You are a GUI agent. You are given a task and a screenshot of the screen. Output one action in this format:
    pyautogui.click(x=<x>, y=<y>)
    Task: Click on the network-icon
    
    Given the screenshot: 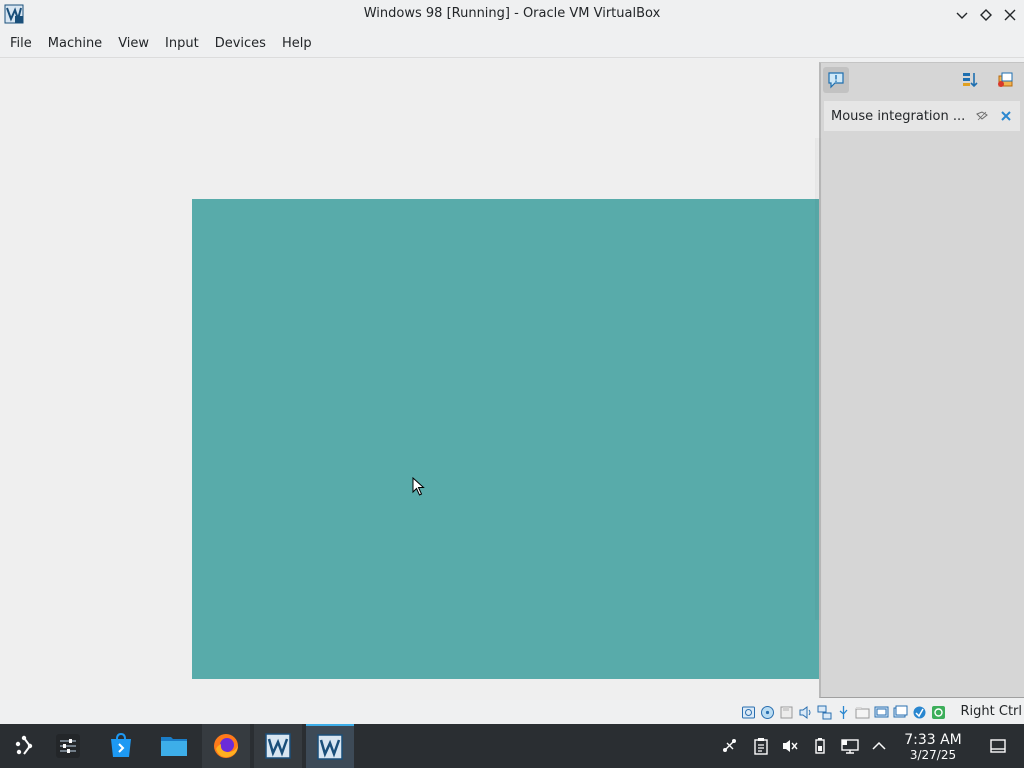 What is the action you would take?
    pyautogui.click(x=824, y=712)
    